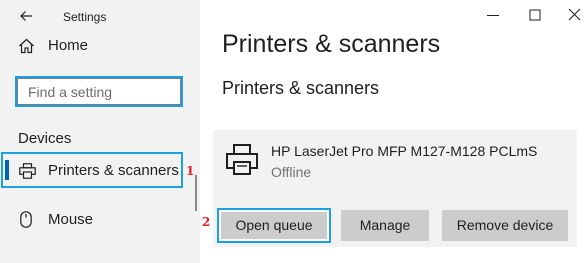  I want to click on scrollbar-thumb, so click(196, 193).